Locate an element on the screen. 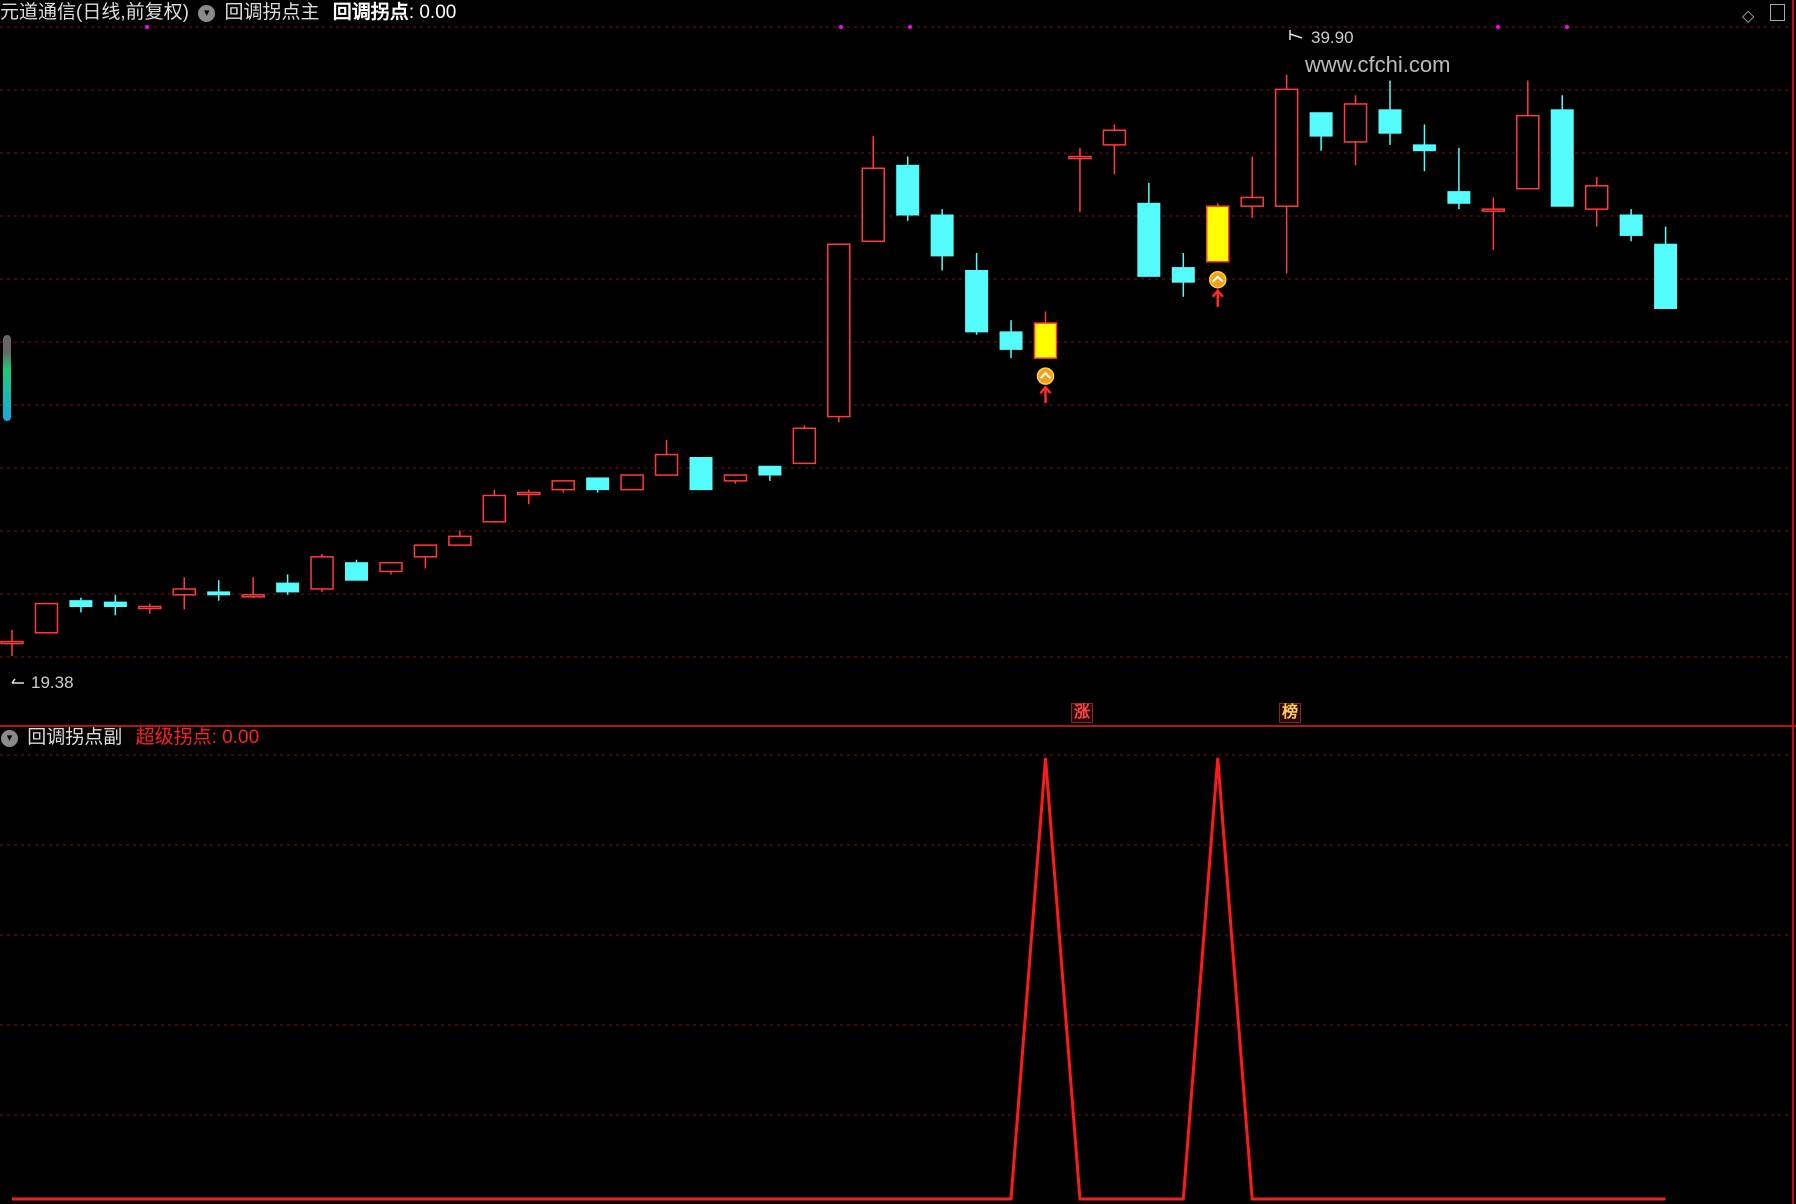 The width and height of the screenshot is (1796, 1204). main-indicator-name: 回调拐点主 is located at coordinates (272, 12).